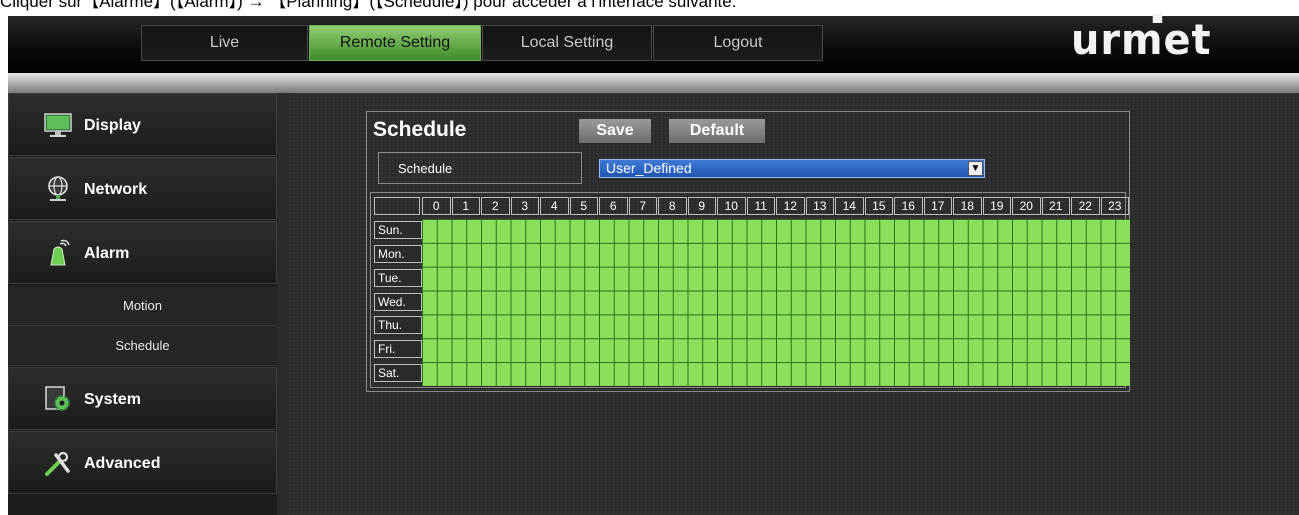  What do you see at coordinates (398, 253) in the screenshot?
I see `day-label: Mon.` at bounding box center [398, 253].